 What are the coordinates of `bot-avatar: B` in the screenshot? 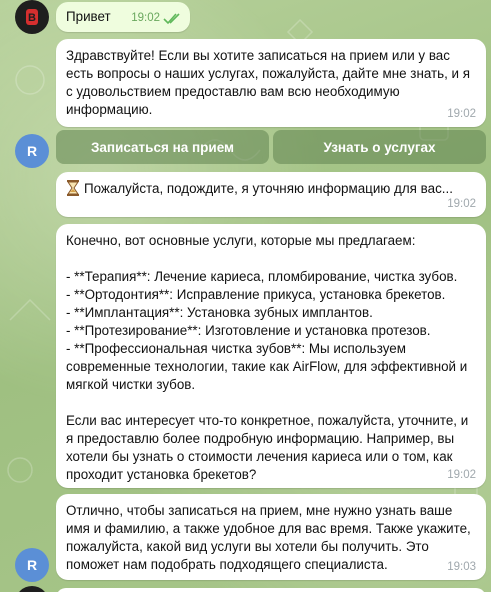 It's located at (32, 17).